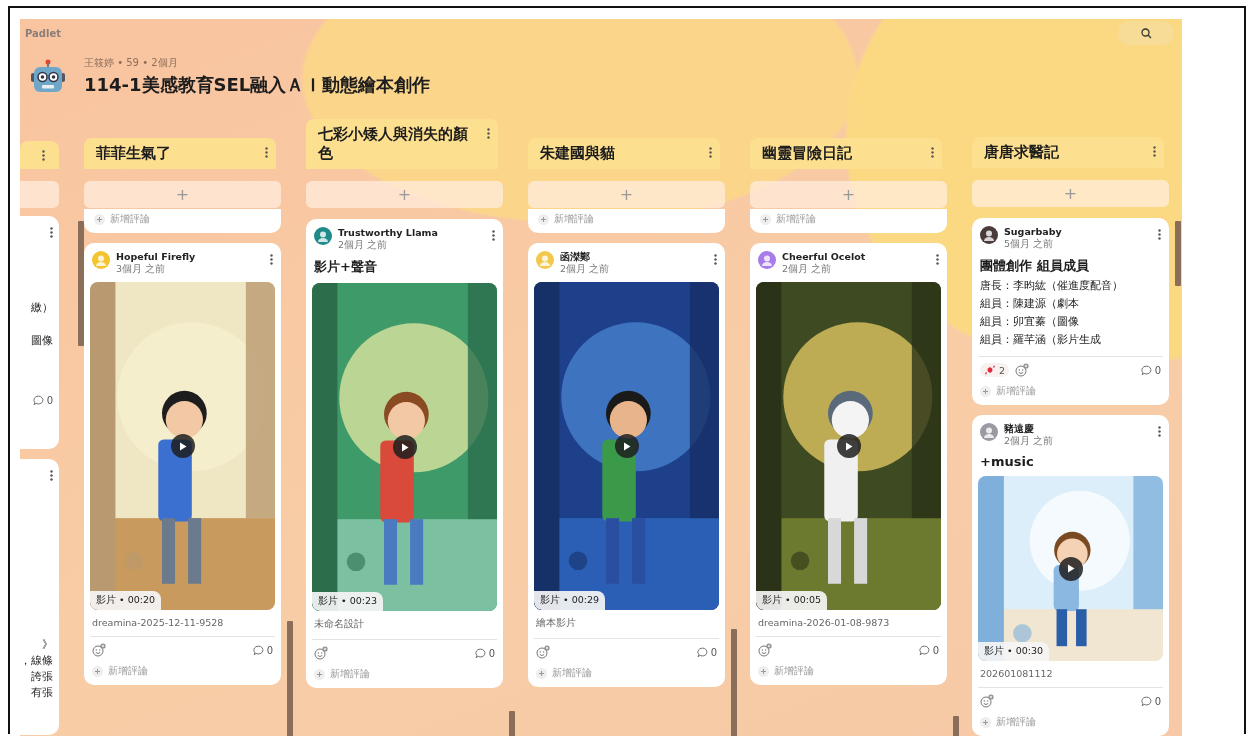 Image resolution: width=1251 pixels, height=736 pixels. I want to click on board-title: 114-1美感教育SEL融入ＡＩ動態繪本創作, so click(257, 84).